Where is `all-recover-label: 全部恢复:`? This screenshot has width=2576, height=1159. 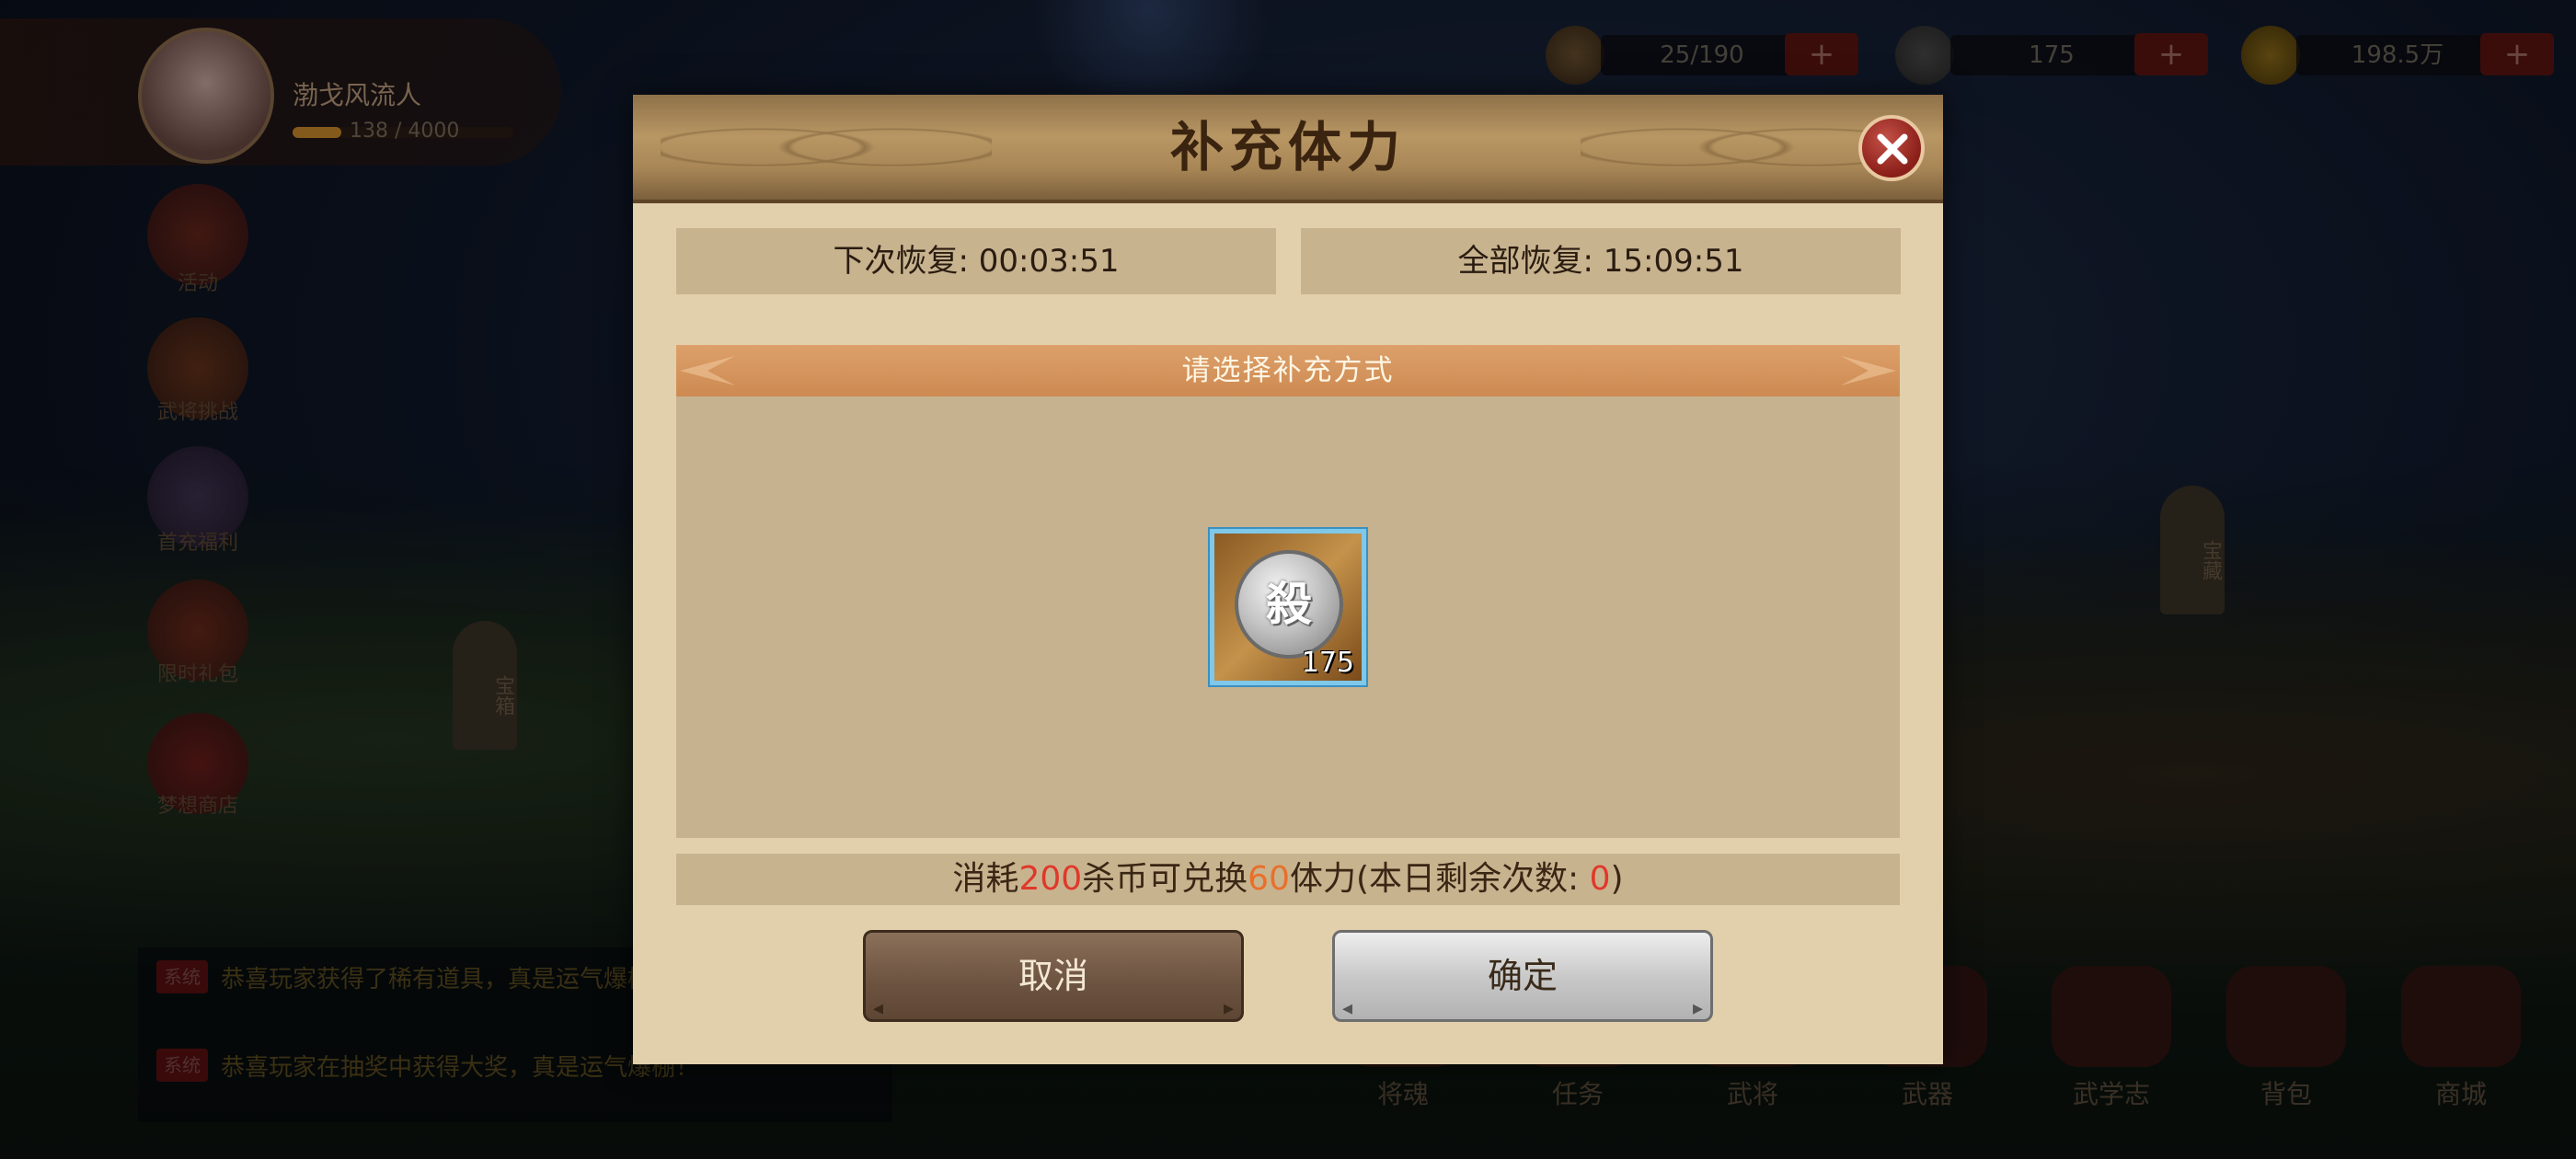
all-recover-label: 全部恢复: is located at coordinates (1530, 261).